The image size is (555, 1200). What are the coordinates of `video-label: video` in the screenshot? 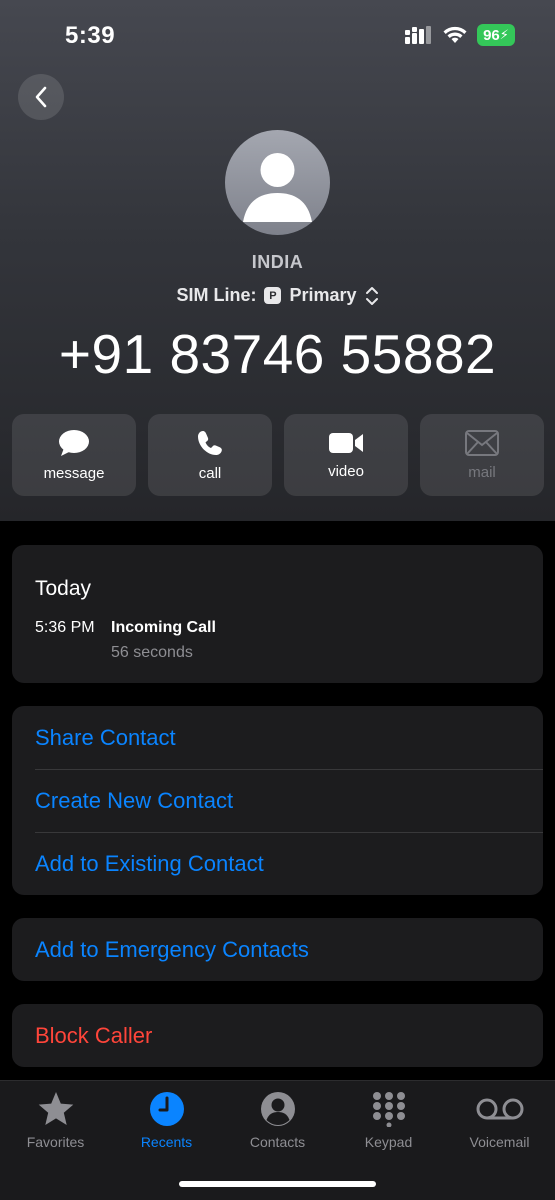 It's located at (346, 471).